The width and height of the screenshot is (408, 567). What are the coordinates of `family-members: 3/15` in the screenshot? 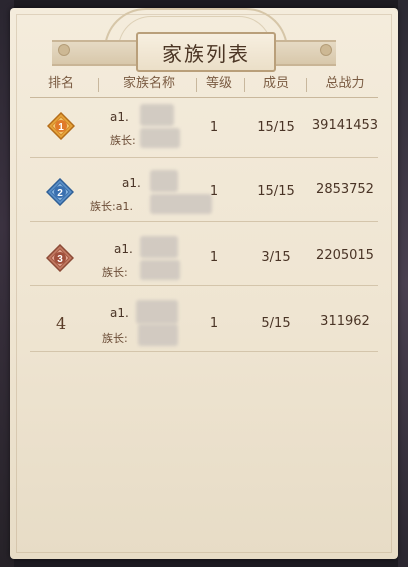 It's located at (276, 257).